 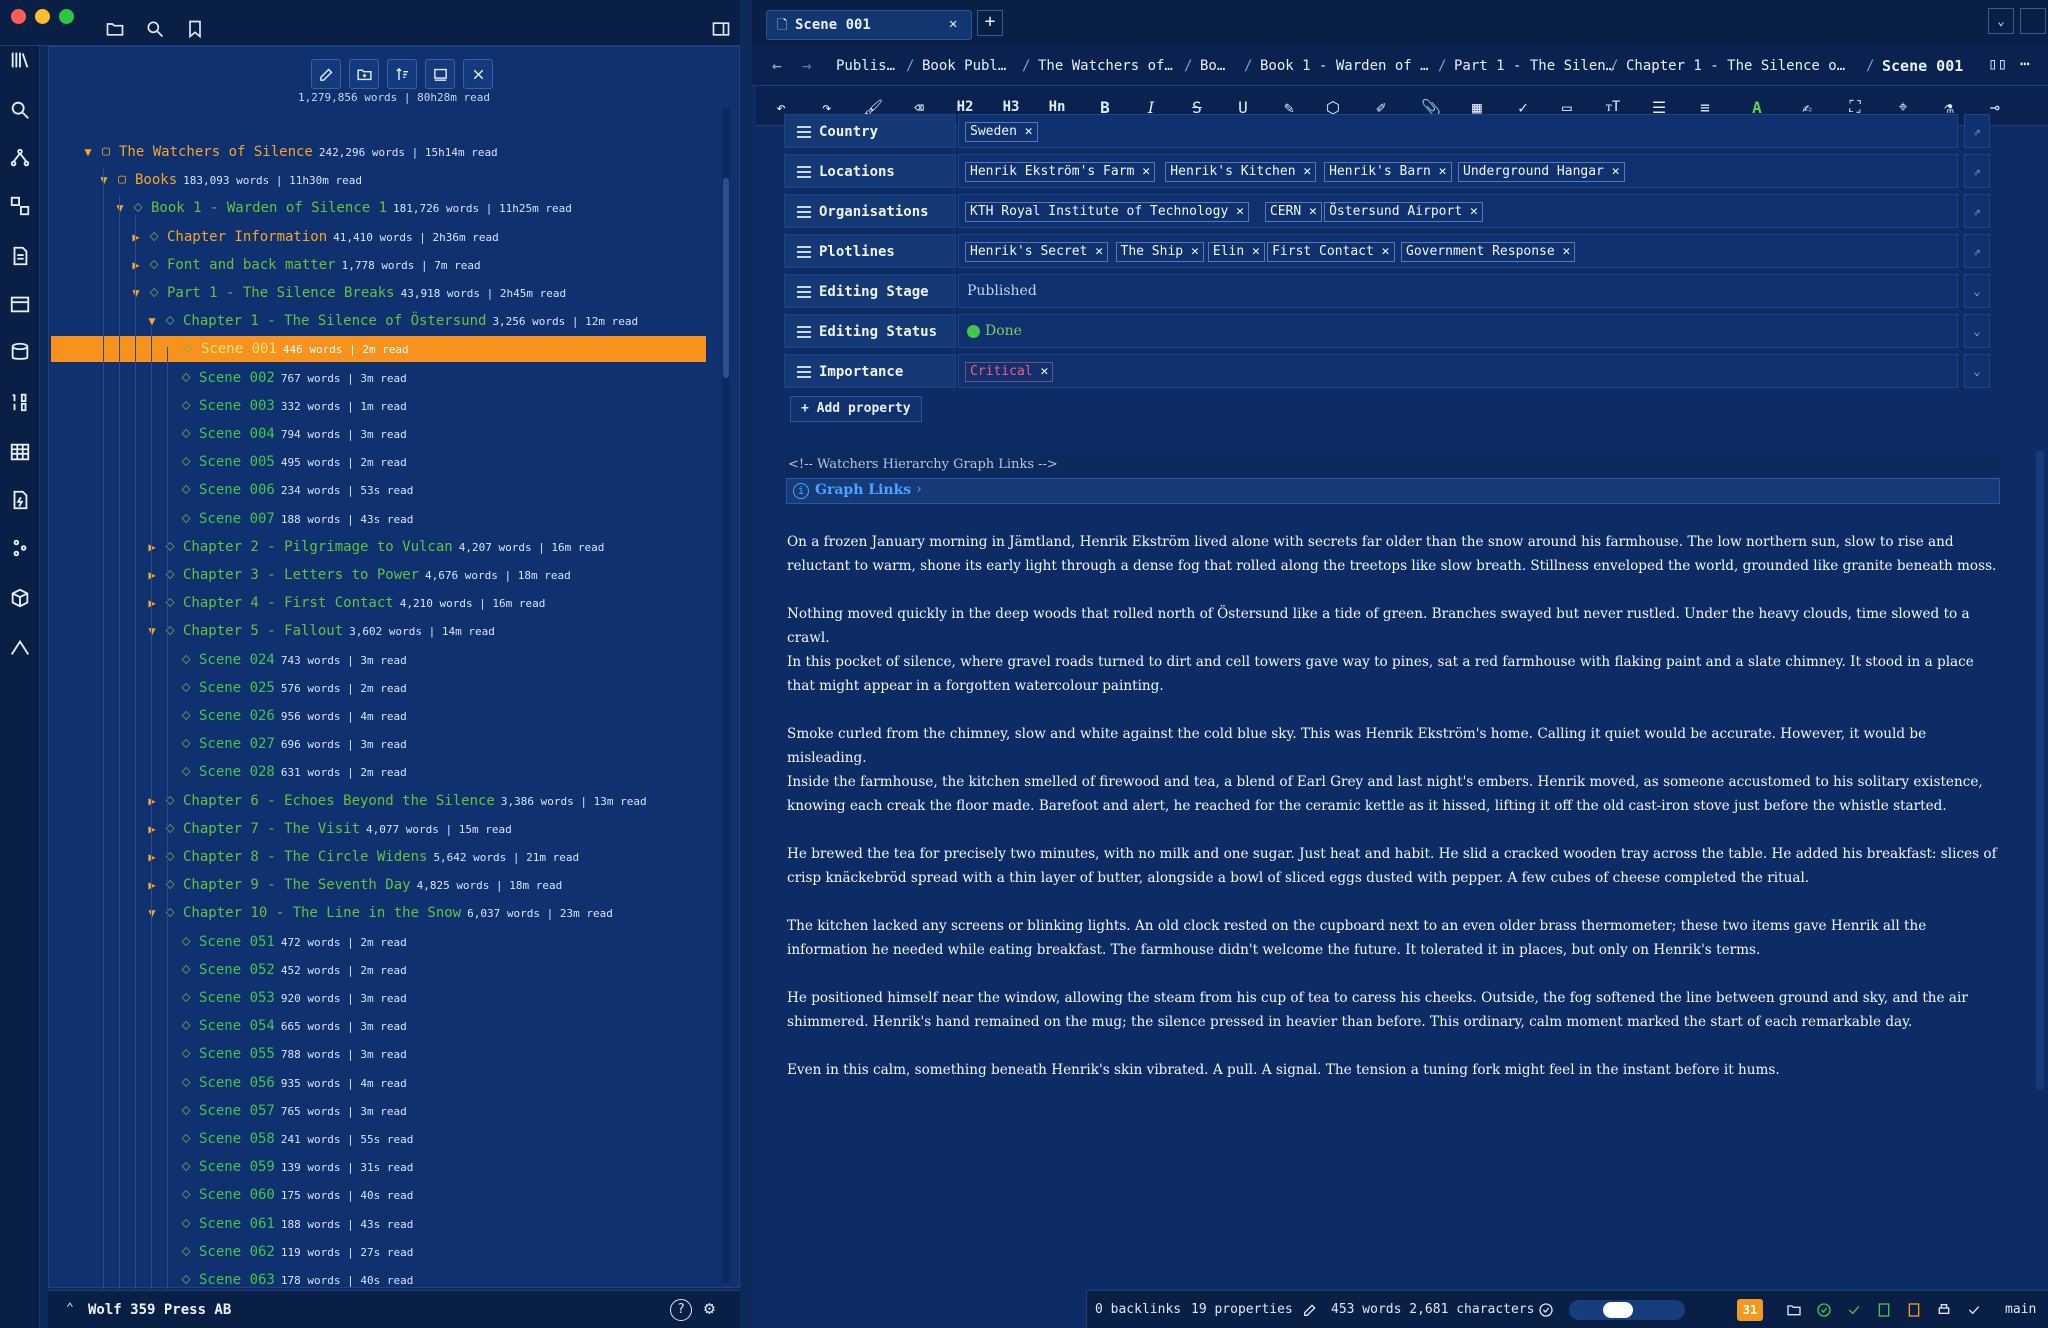 I want to click on check-icon, so click(x=1854, y=1310).